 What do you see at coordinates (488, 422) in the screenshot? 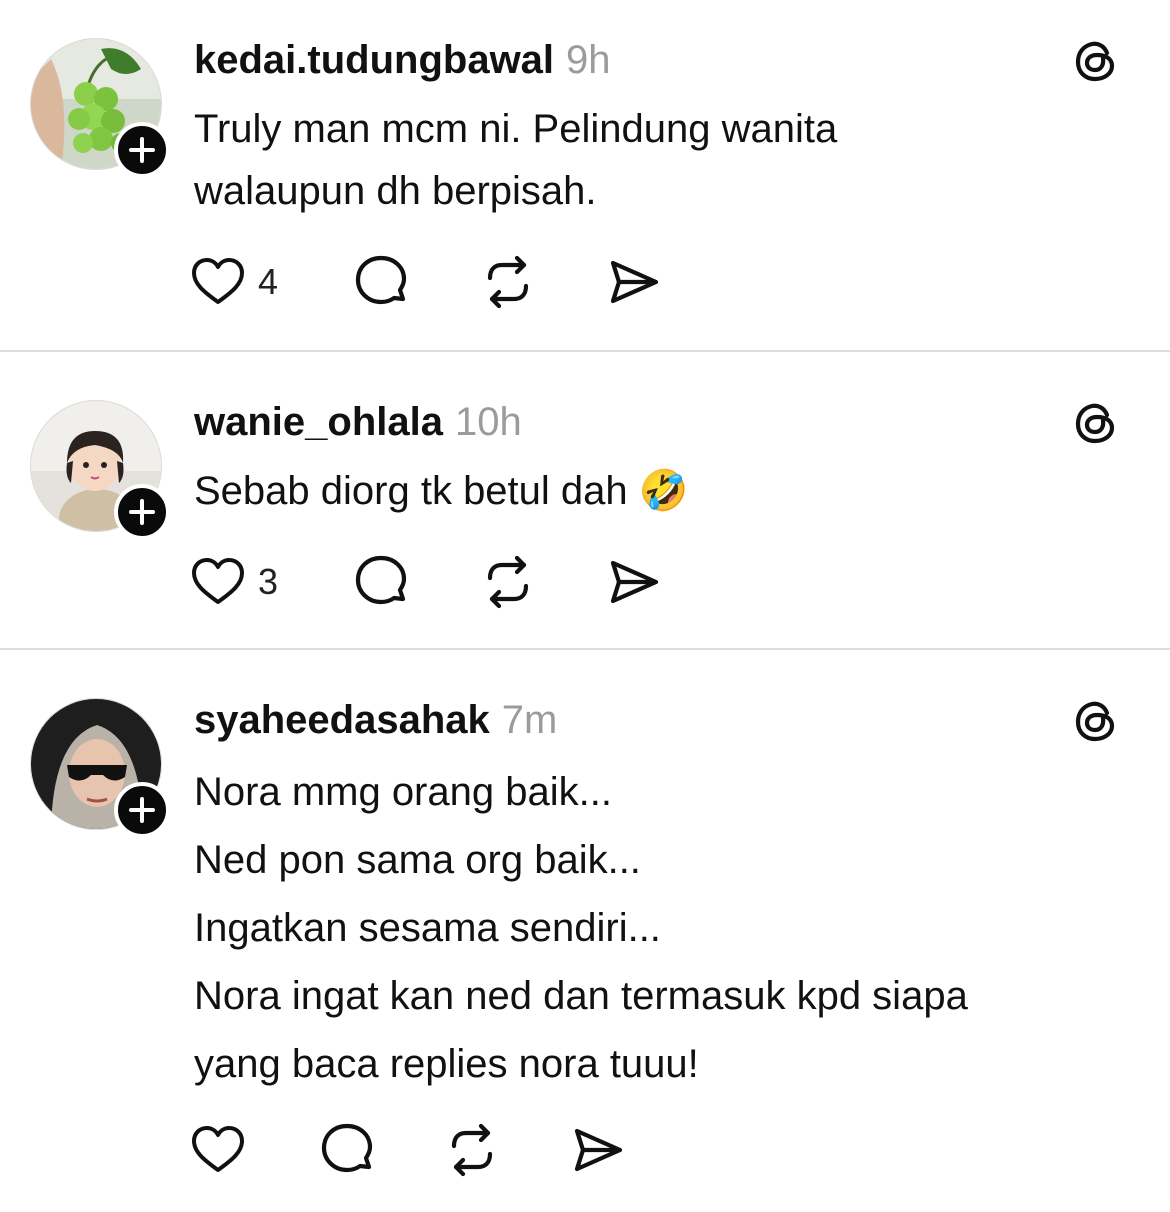
I see `post-timestamp: 10h` at bounding box center [488, 422].